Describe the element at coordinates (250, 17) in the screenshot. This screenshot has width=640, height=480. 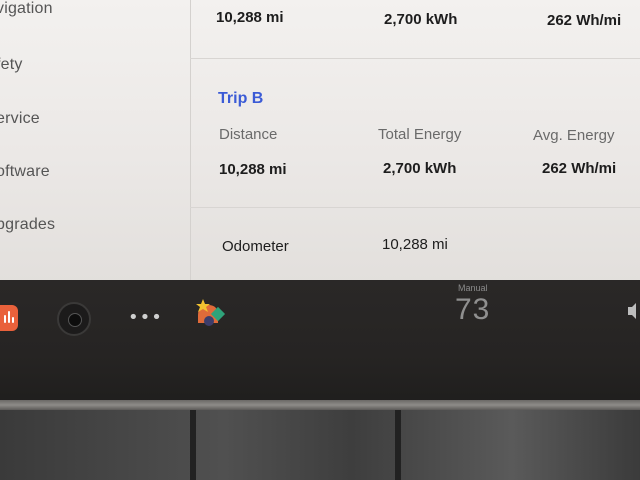
I see `trip-a-distance: 10,288 mi` at that location.